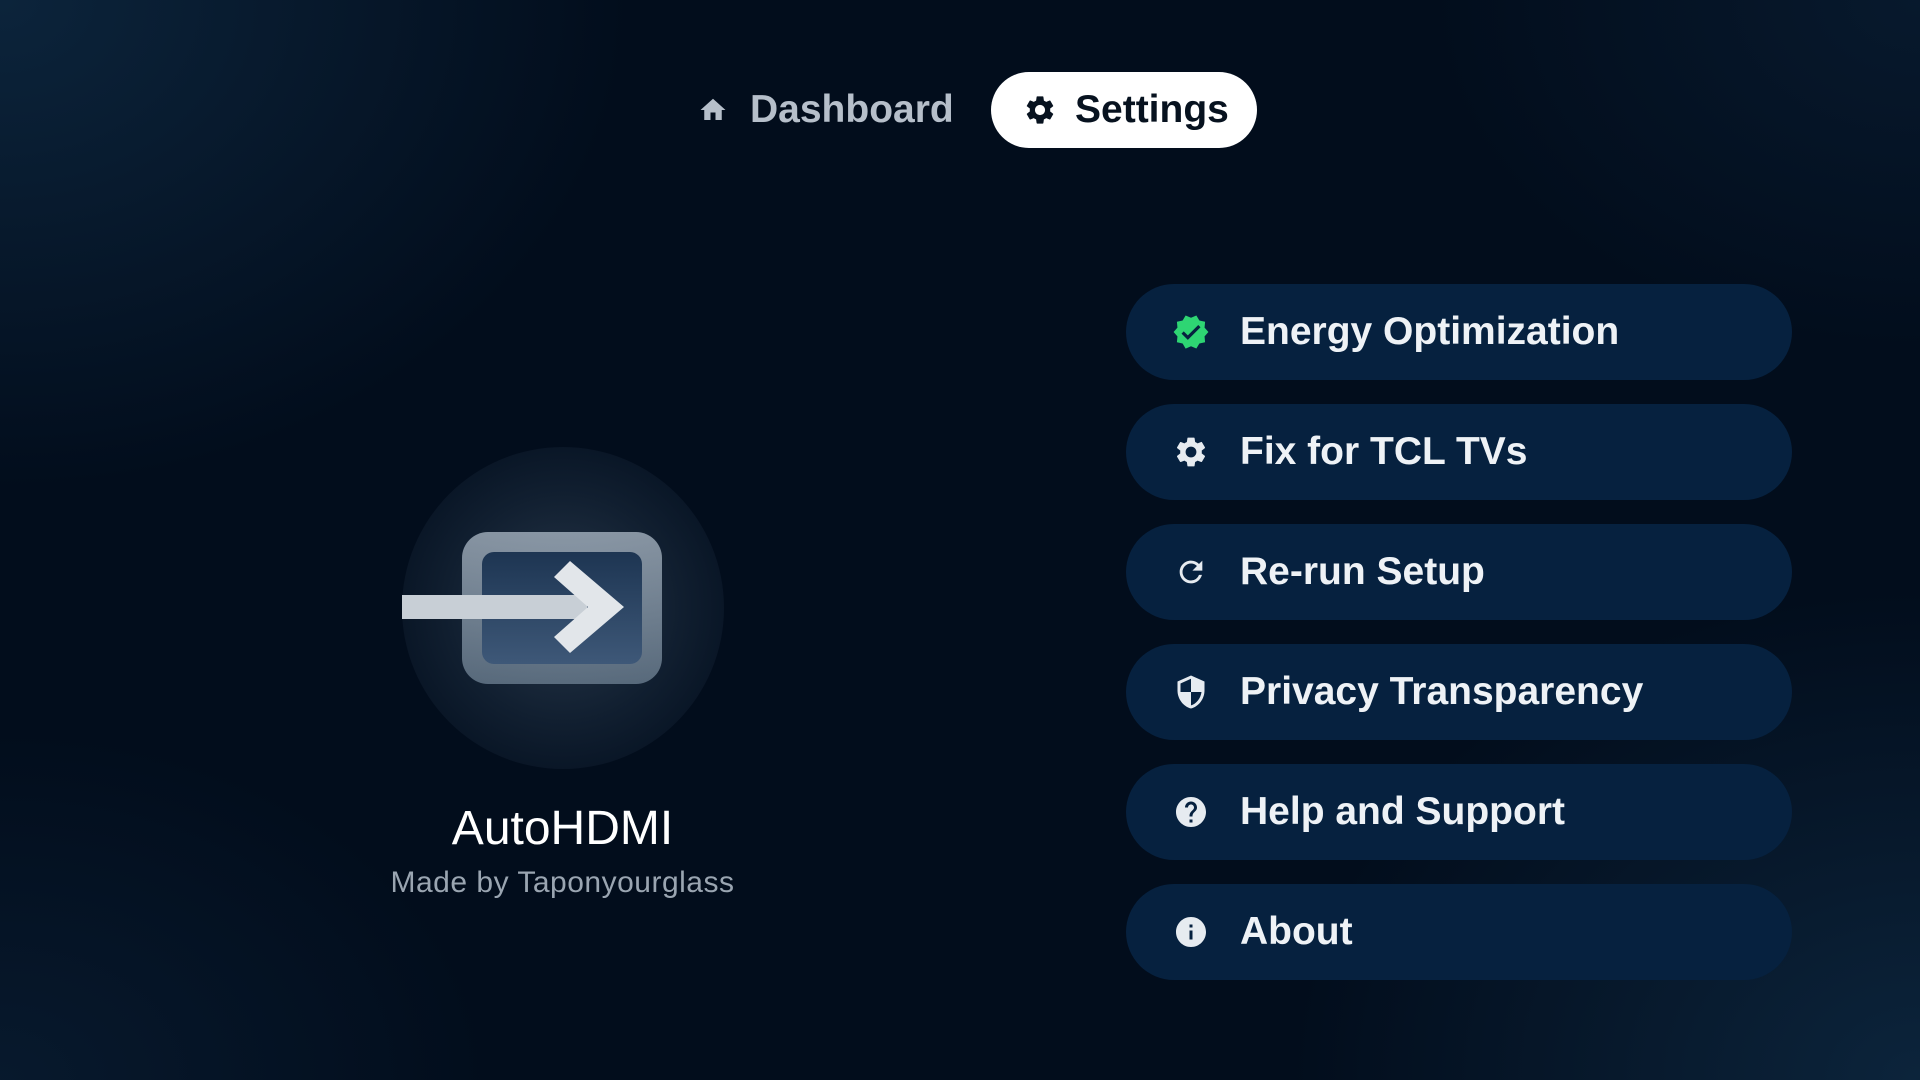 The width and height of the screenshot is (1920, 1080). I want to click on rerun-setup-label: Re-run Setup, so click(1362, 571).